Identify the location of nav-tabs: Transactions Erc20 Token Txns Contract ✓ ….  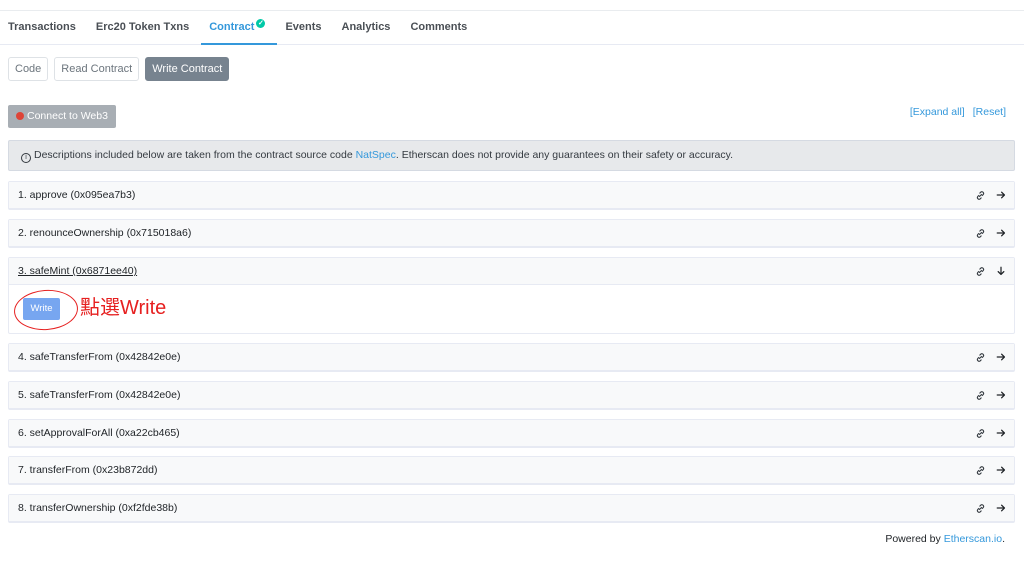
(512, 27).